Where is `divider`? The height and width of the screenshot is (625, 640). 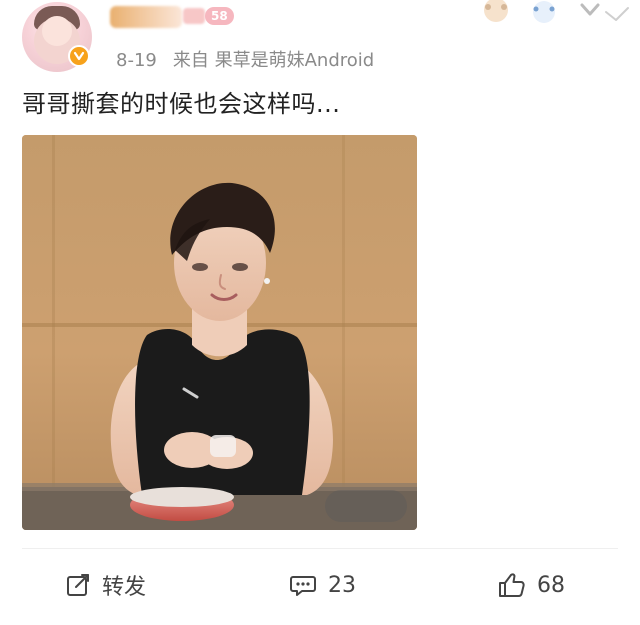 divider is located at coordinates (320, 548).